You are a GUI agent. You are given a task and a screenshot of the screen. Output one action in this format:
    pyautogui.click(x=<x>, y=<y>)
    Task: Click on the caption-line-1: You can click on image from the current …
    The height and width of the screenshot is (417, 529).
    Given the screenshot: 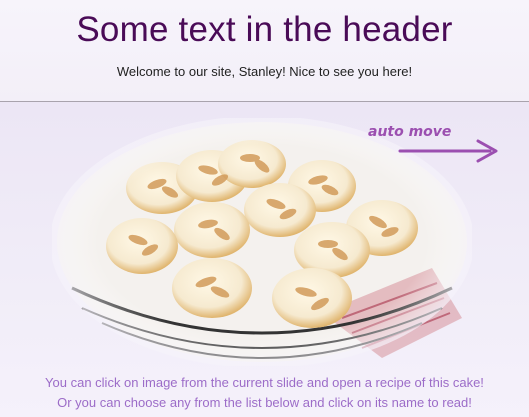 What is the action you would take?
    pyautogui.click(x=264, y=382)
    